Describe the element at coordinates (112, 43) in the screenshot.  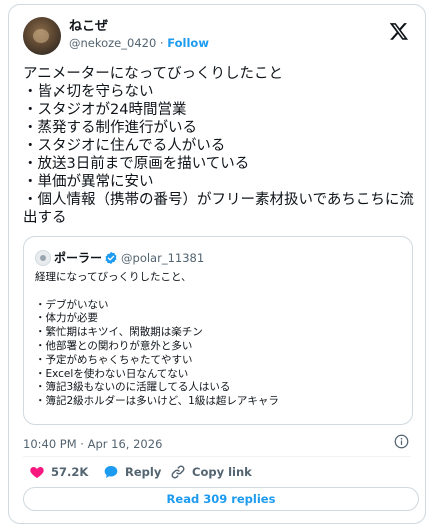
I see `author-handle: @nekoze_0420` at that location.